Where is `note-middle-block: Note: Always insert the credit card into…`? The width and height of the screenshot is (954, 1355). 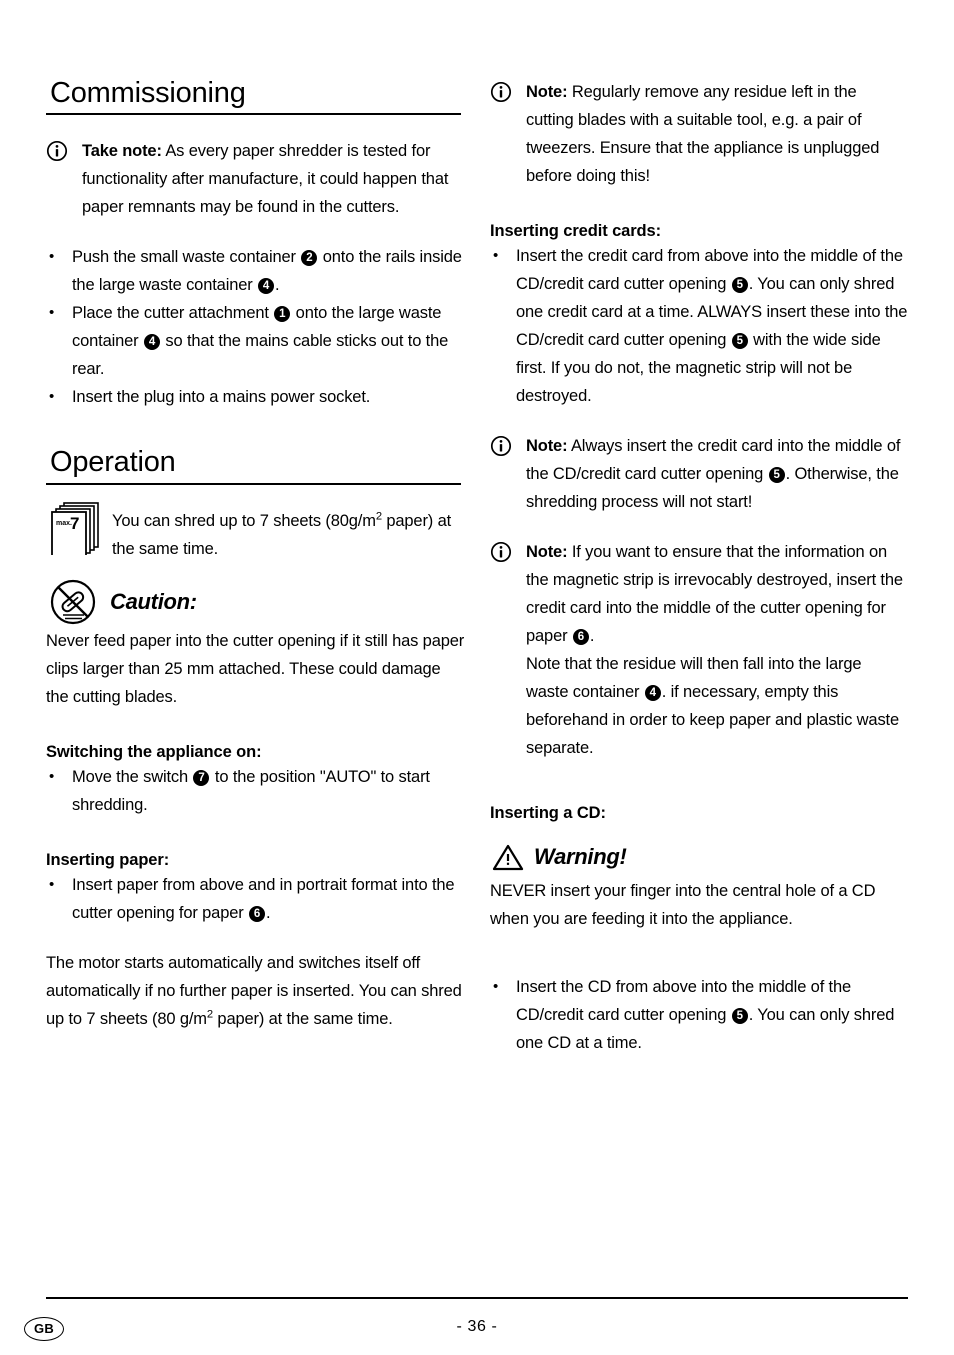
note-middle-block: Note: Always insert the credit card into… is located at coordinates (699, 474).